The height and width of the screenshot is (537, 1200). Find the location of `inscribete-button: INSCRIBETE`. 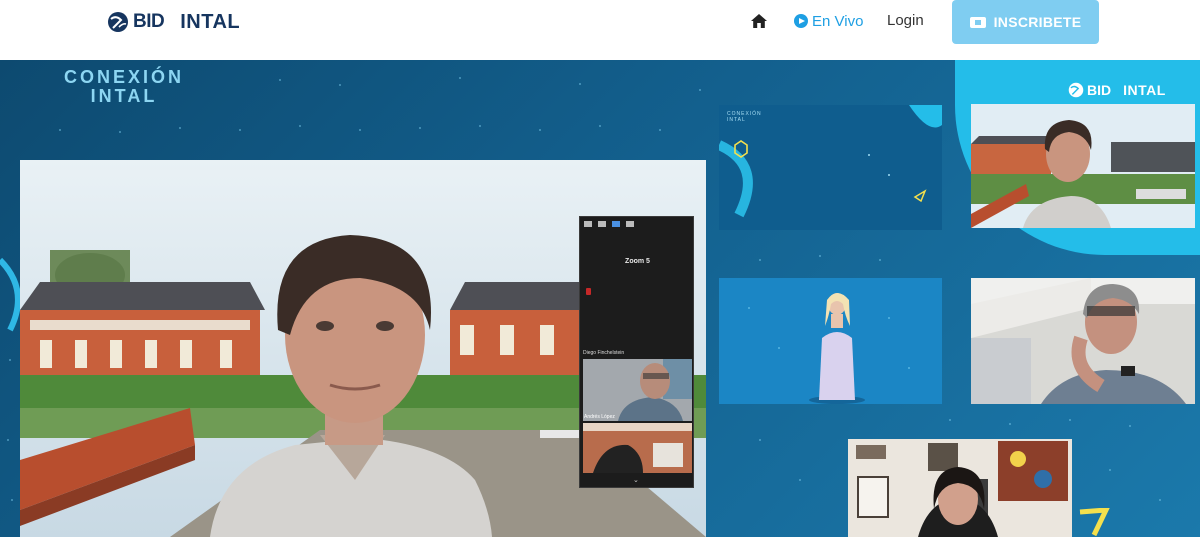

inscribete-button: INSCRIBETE is located at coordinates (1025, 22).